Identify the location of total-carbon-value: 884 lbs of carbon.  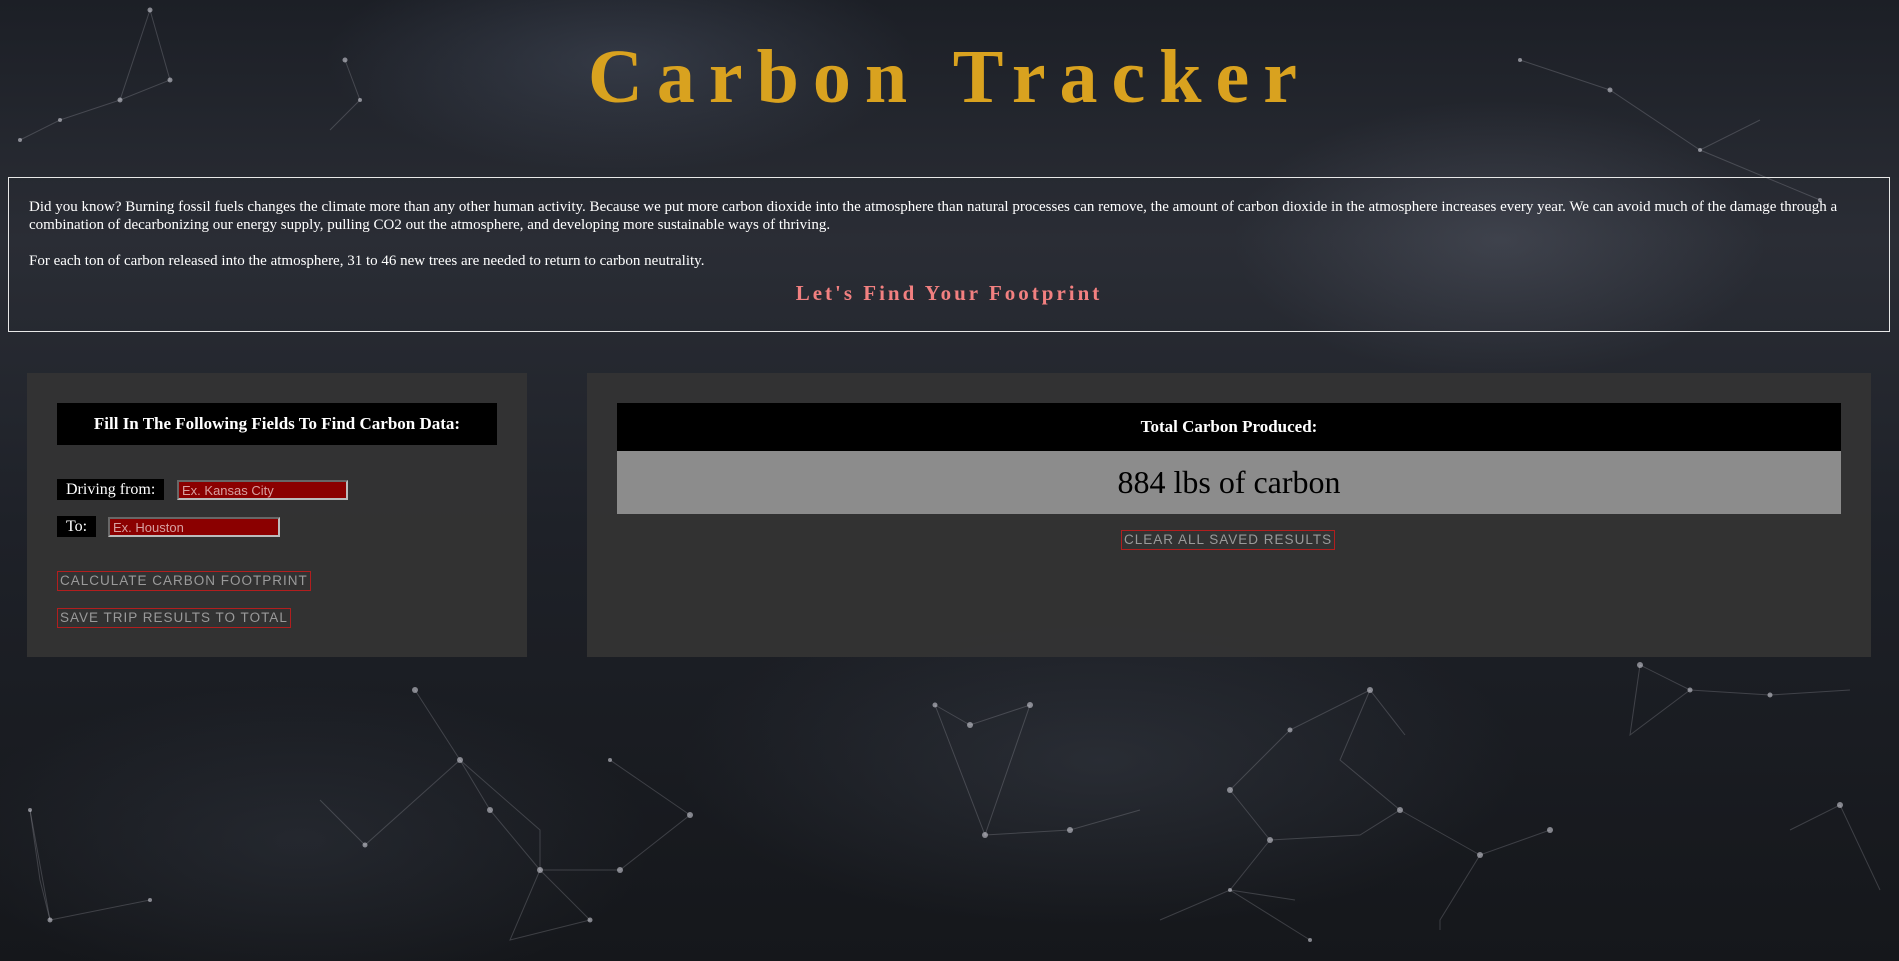
(1229, 482).